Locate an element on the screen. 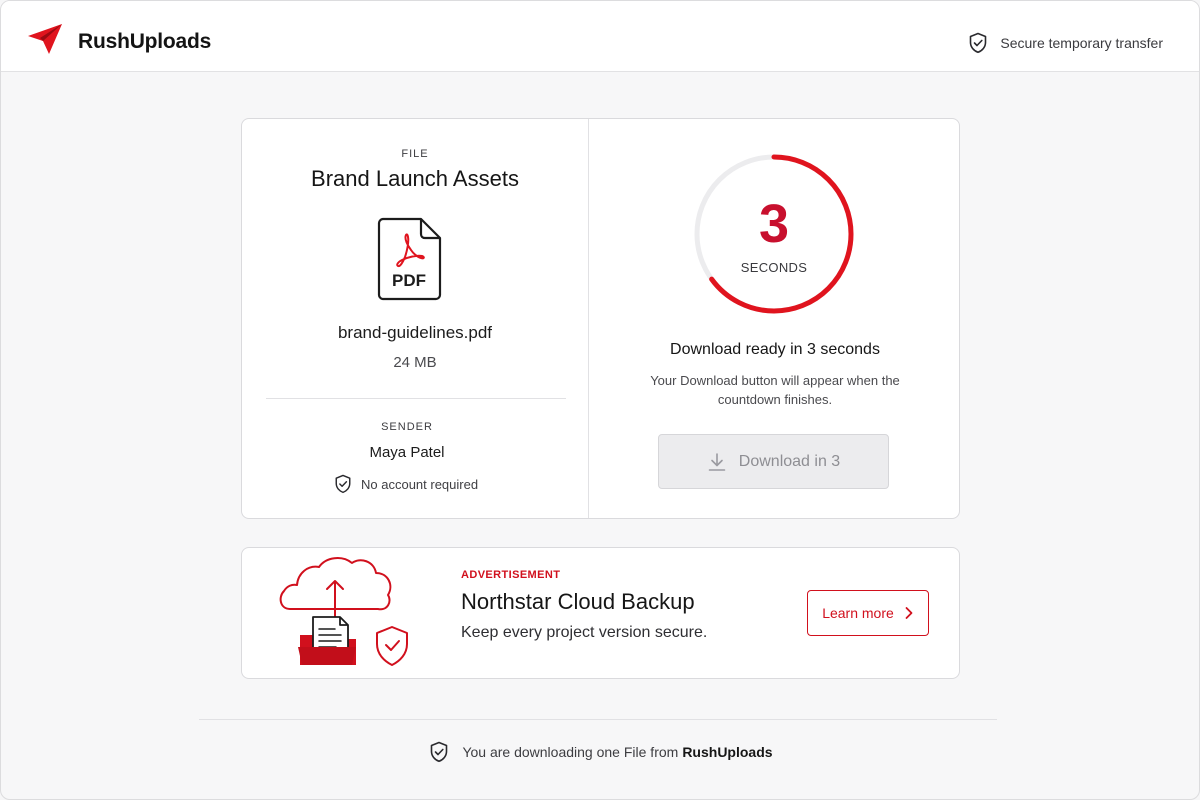  ad-tag: ADVERTISEMENT is located at coordinates (511, 575).